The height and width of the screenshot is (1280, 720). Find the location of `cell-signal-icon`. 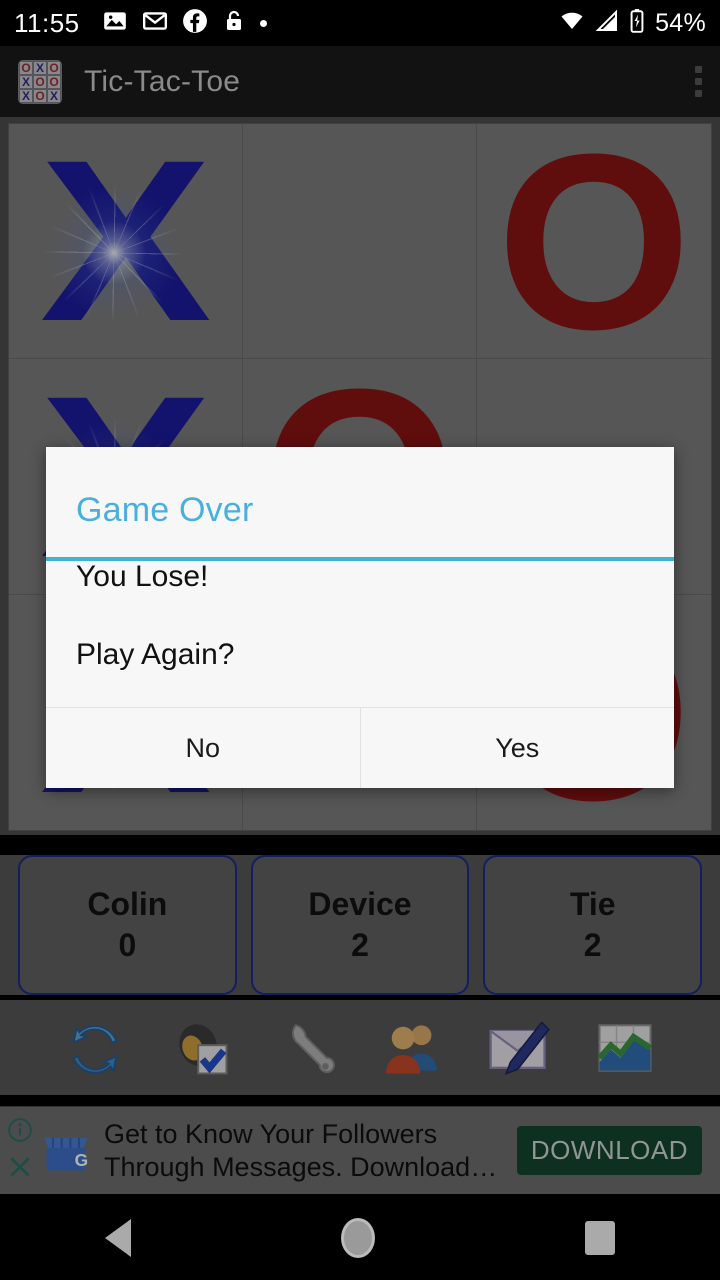

cell-signal-icon is located at coordinates (607, 23).